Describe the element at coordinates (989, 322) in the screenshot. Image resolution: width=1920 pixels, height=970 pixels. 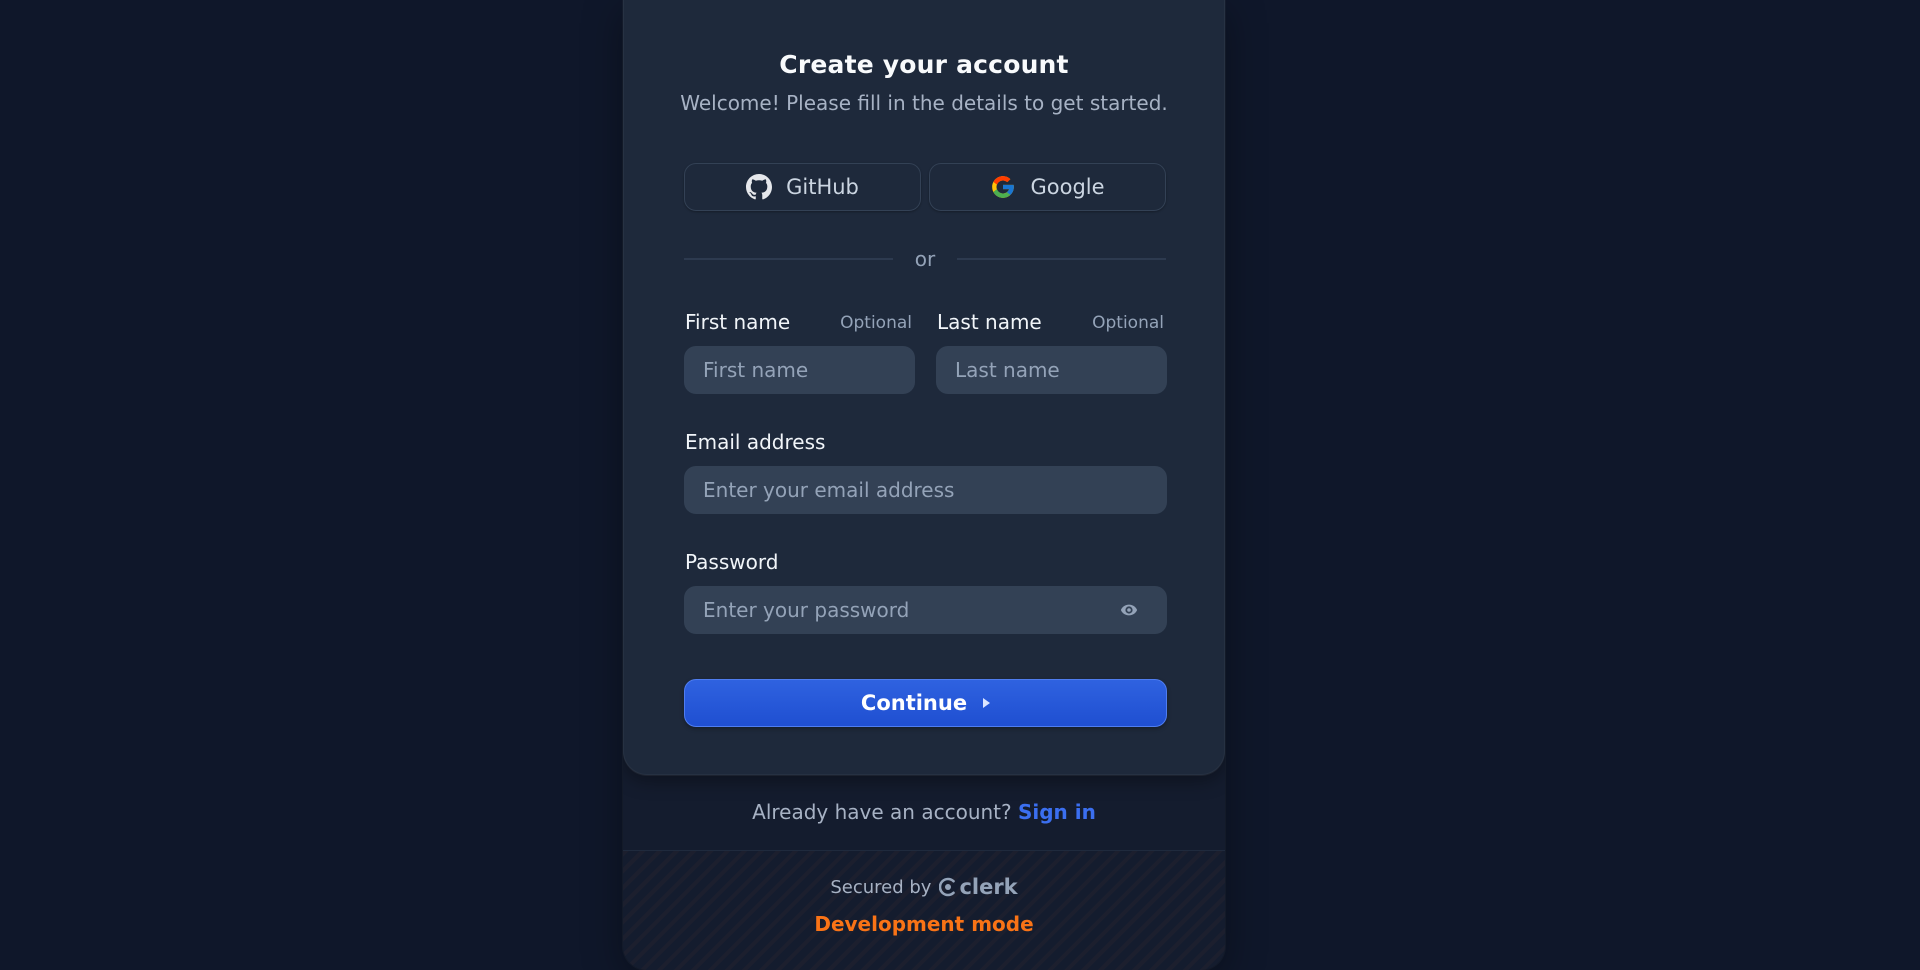
I see `last-name-label: Last name` at that location.